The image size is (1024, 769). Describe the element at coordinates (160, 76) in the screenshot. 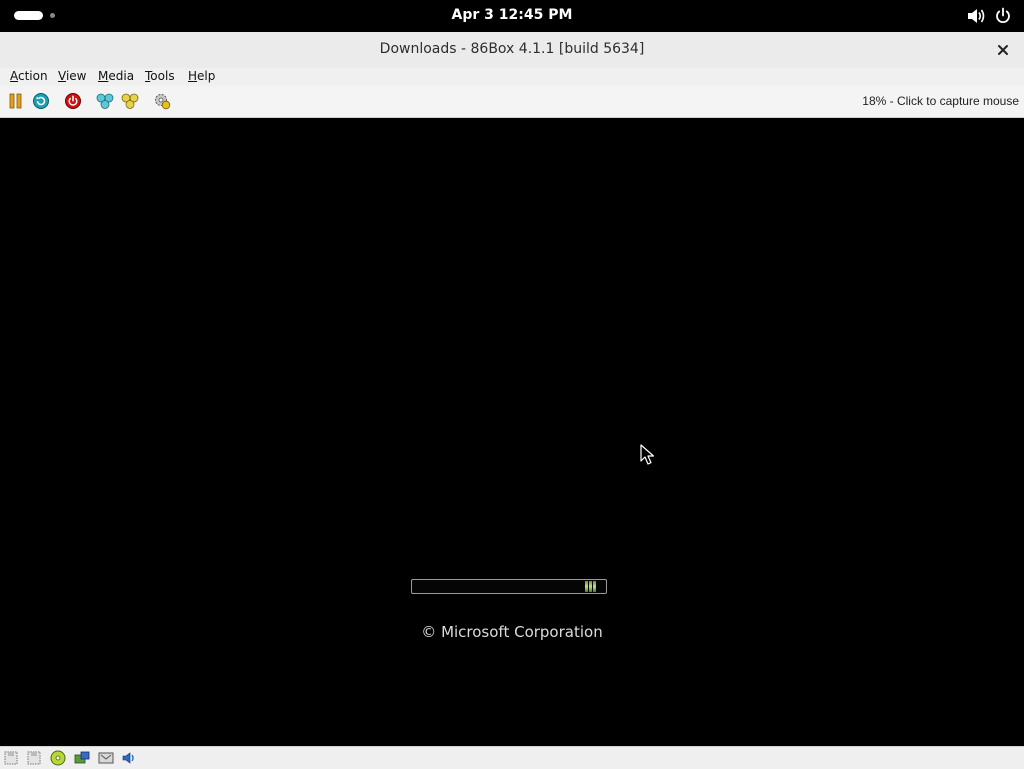

I see `menu-tools: Tools` at that location.